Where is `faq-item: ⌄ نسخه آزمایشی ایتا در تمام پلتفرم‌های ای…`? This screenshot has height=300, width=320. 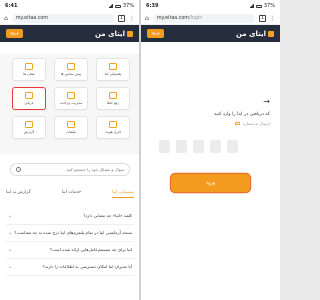 faq-item: ⌄ نسخه آزمایشی ایتا در تمام پلتفرم‌های ای… is located at coordinates (70, 233).